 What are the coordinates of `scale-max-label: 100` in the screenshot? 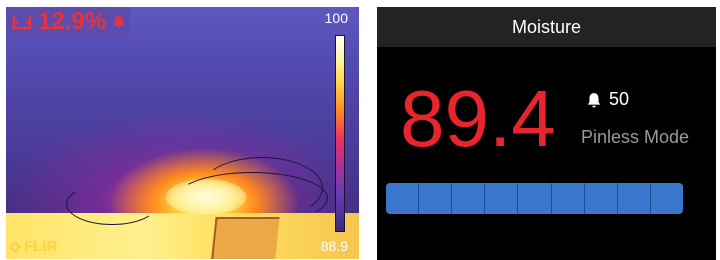 It's located at (336, 18).